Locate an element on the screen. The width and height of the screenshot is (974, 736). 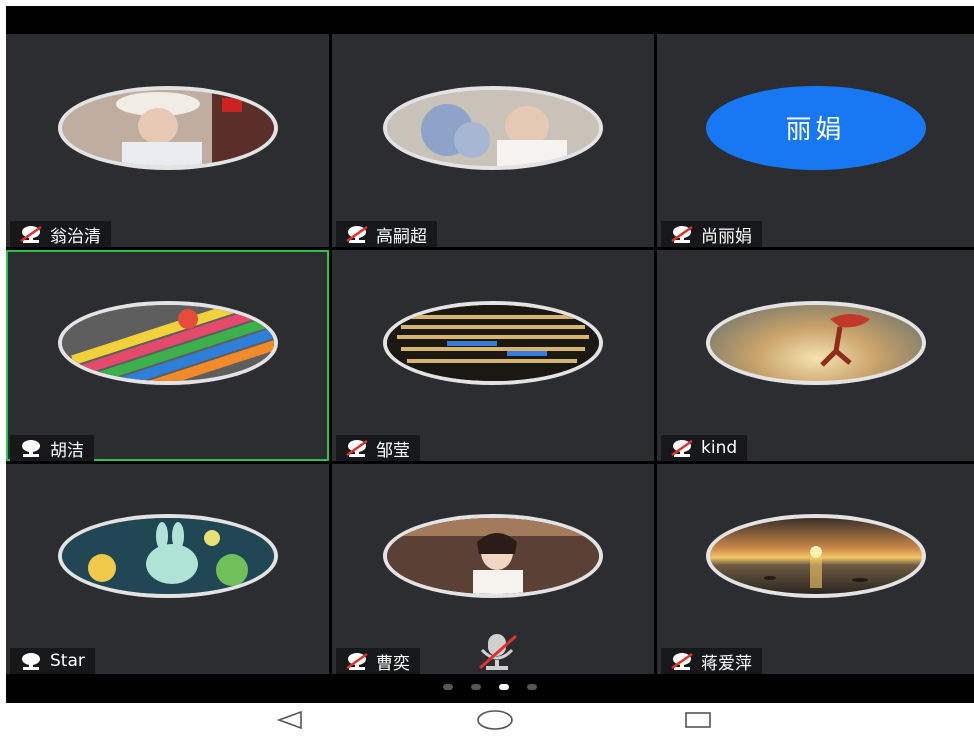
participant-label: 翁治清 is located at coordinates (60, 234).